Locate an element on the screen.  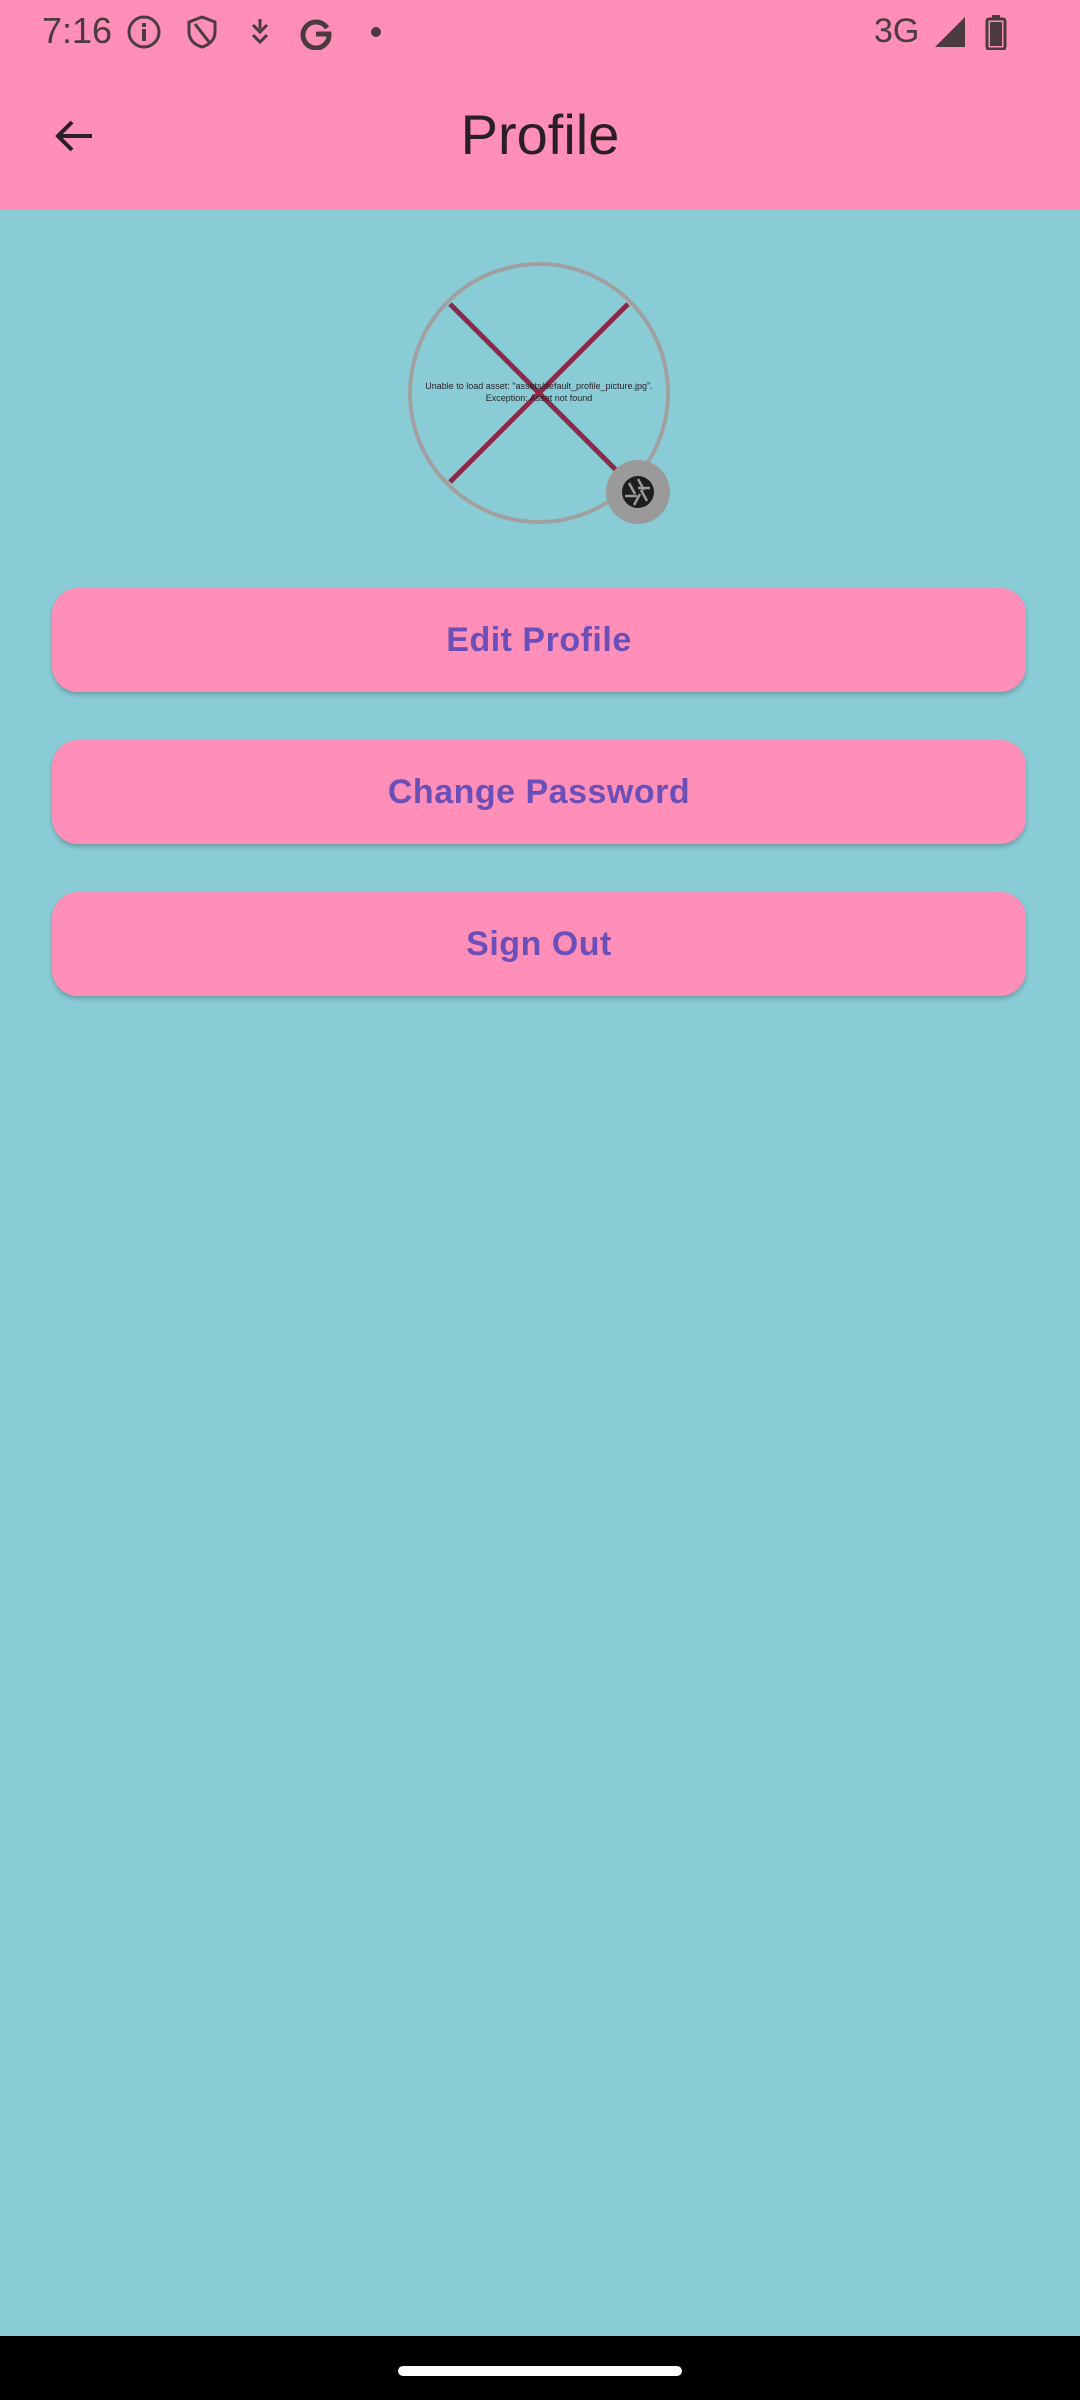
system-nav-bar is located at coordinates (540, 2368).